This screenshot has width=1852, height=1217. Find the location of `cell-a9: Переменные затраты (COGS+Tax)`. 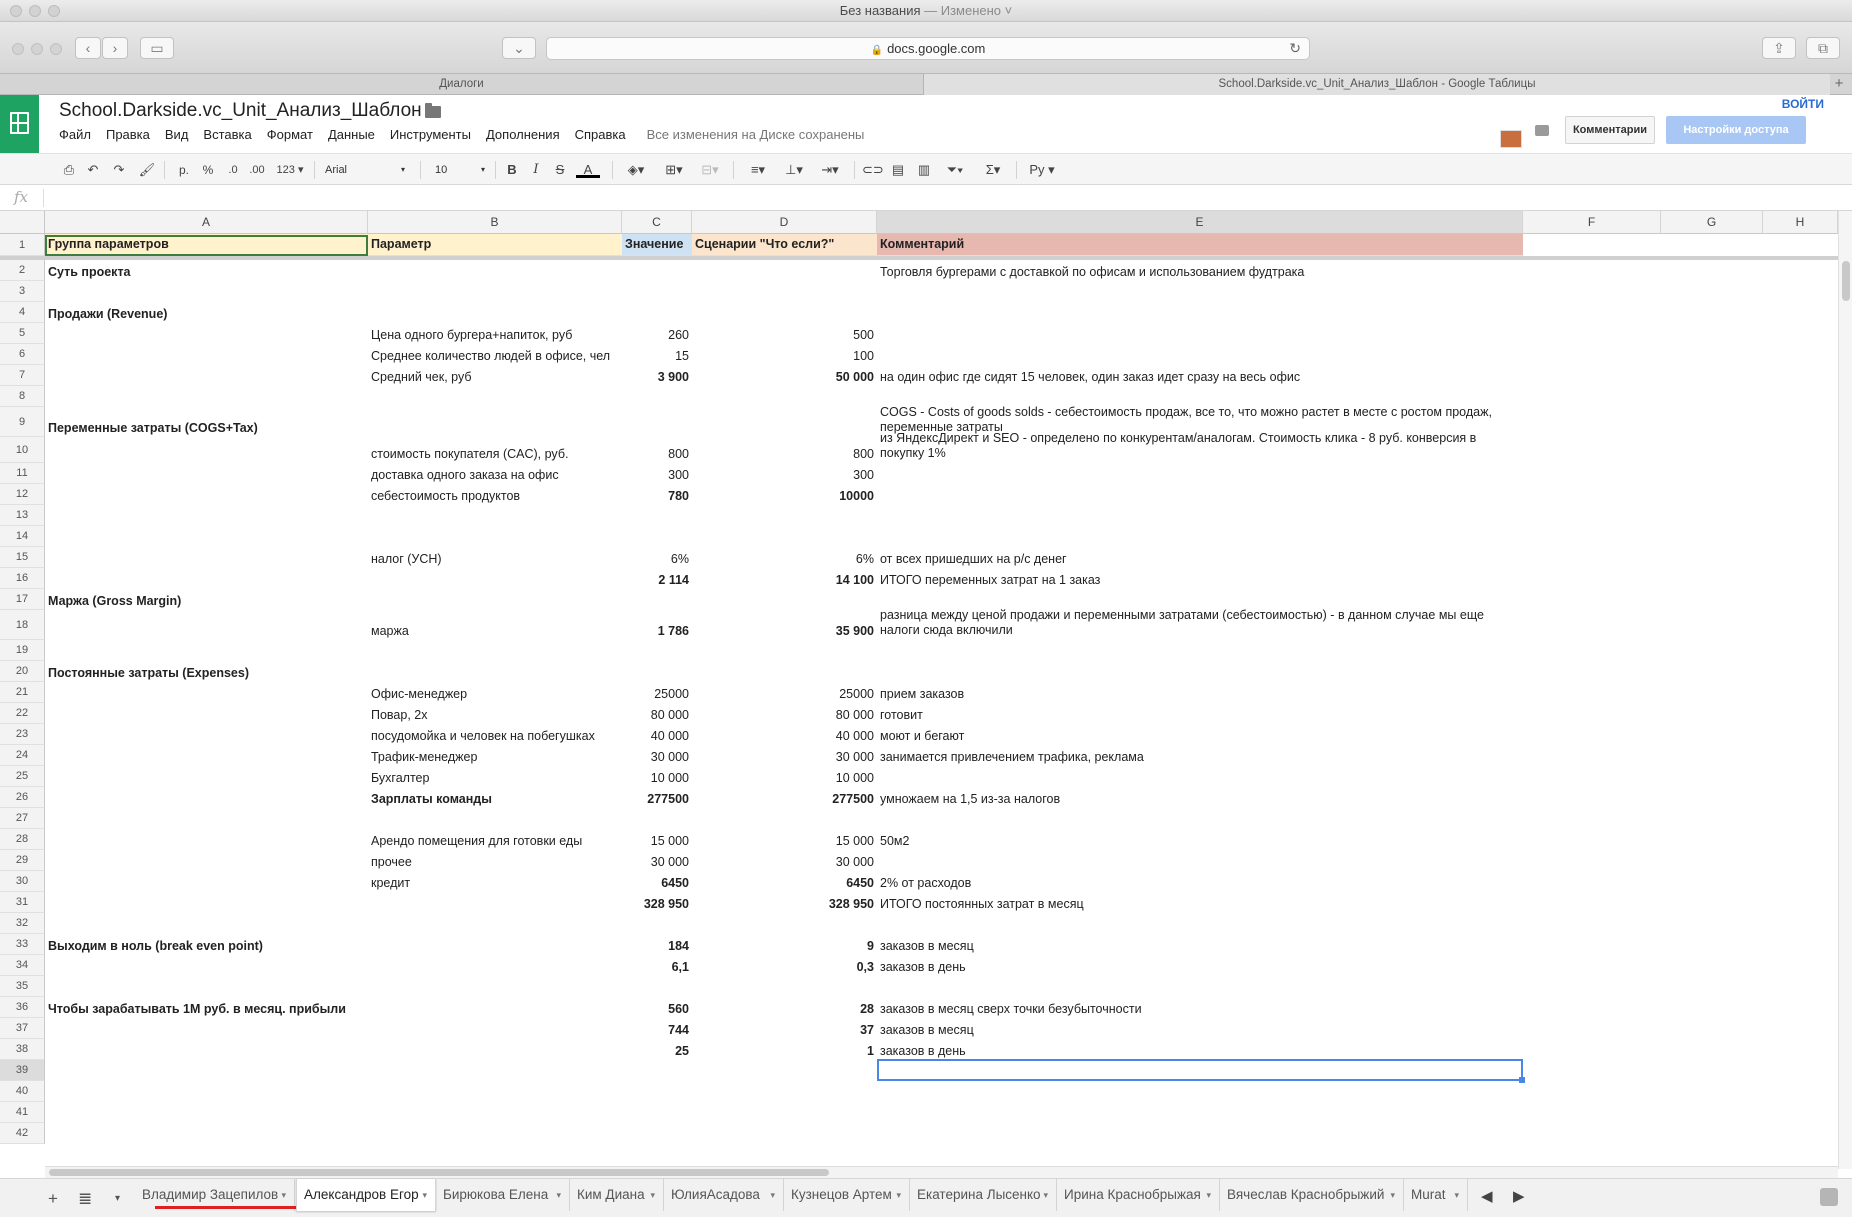

cell-a9: Переменные затраты (COGS+Tax) is located at coordinates (206, 422).